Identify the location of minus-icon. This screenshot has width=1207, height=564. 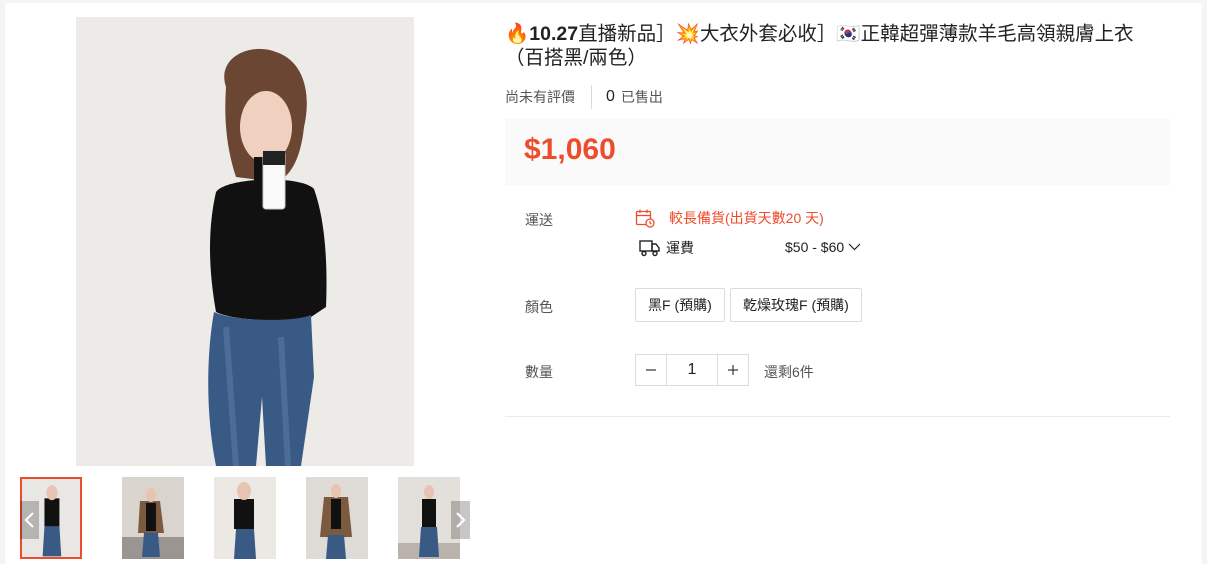
(651, 370).